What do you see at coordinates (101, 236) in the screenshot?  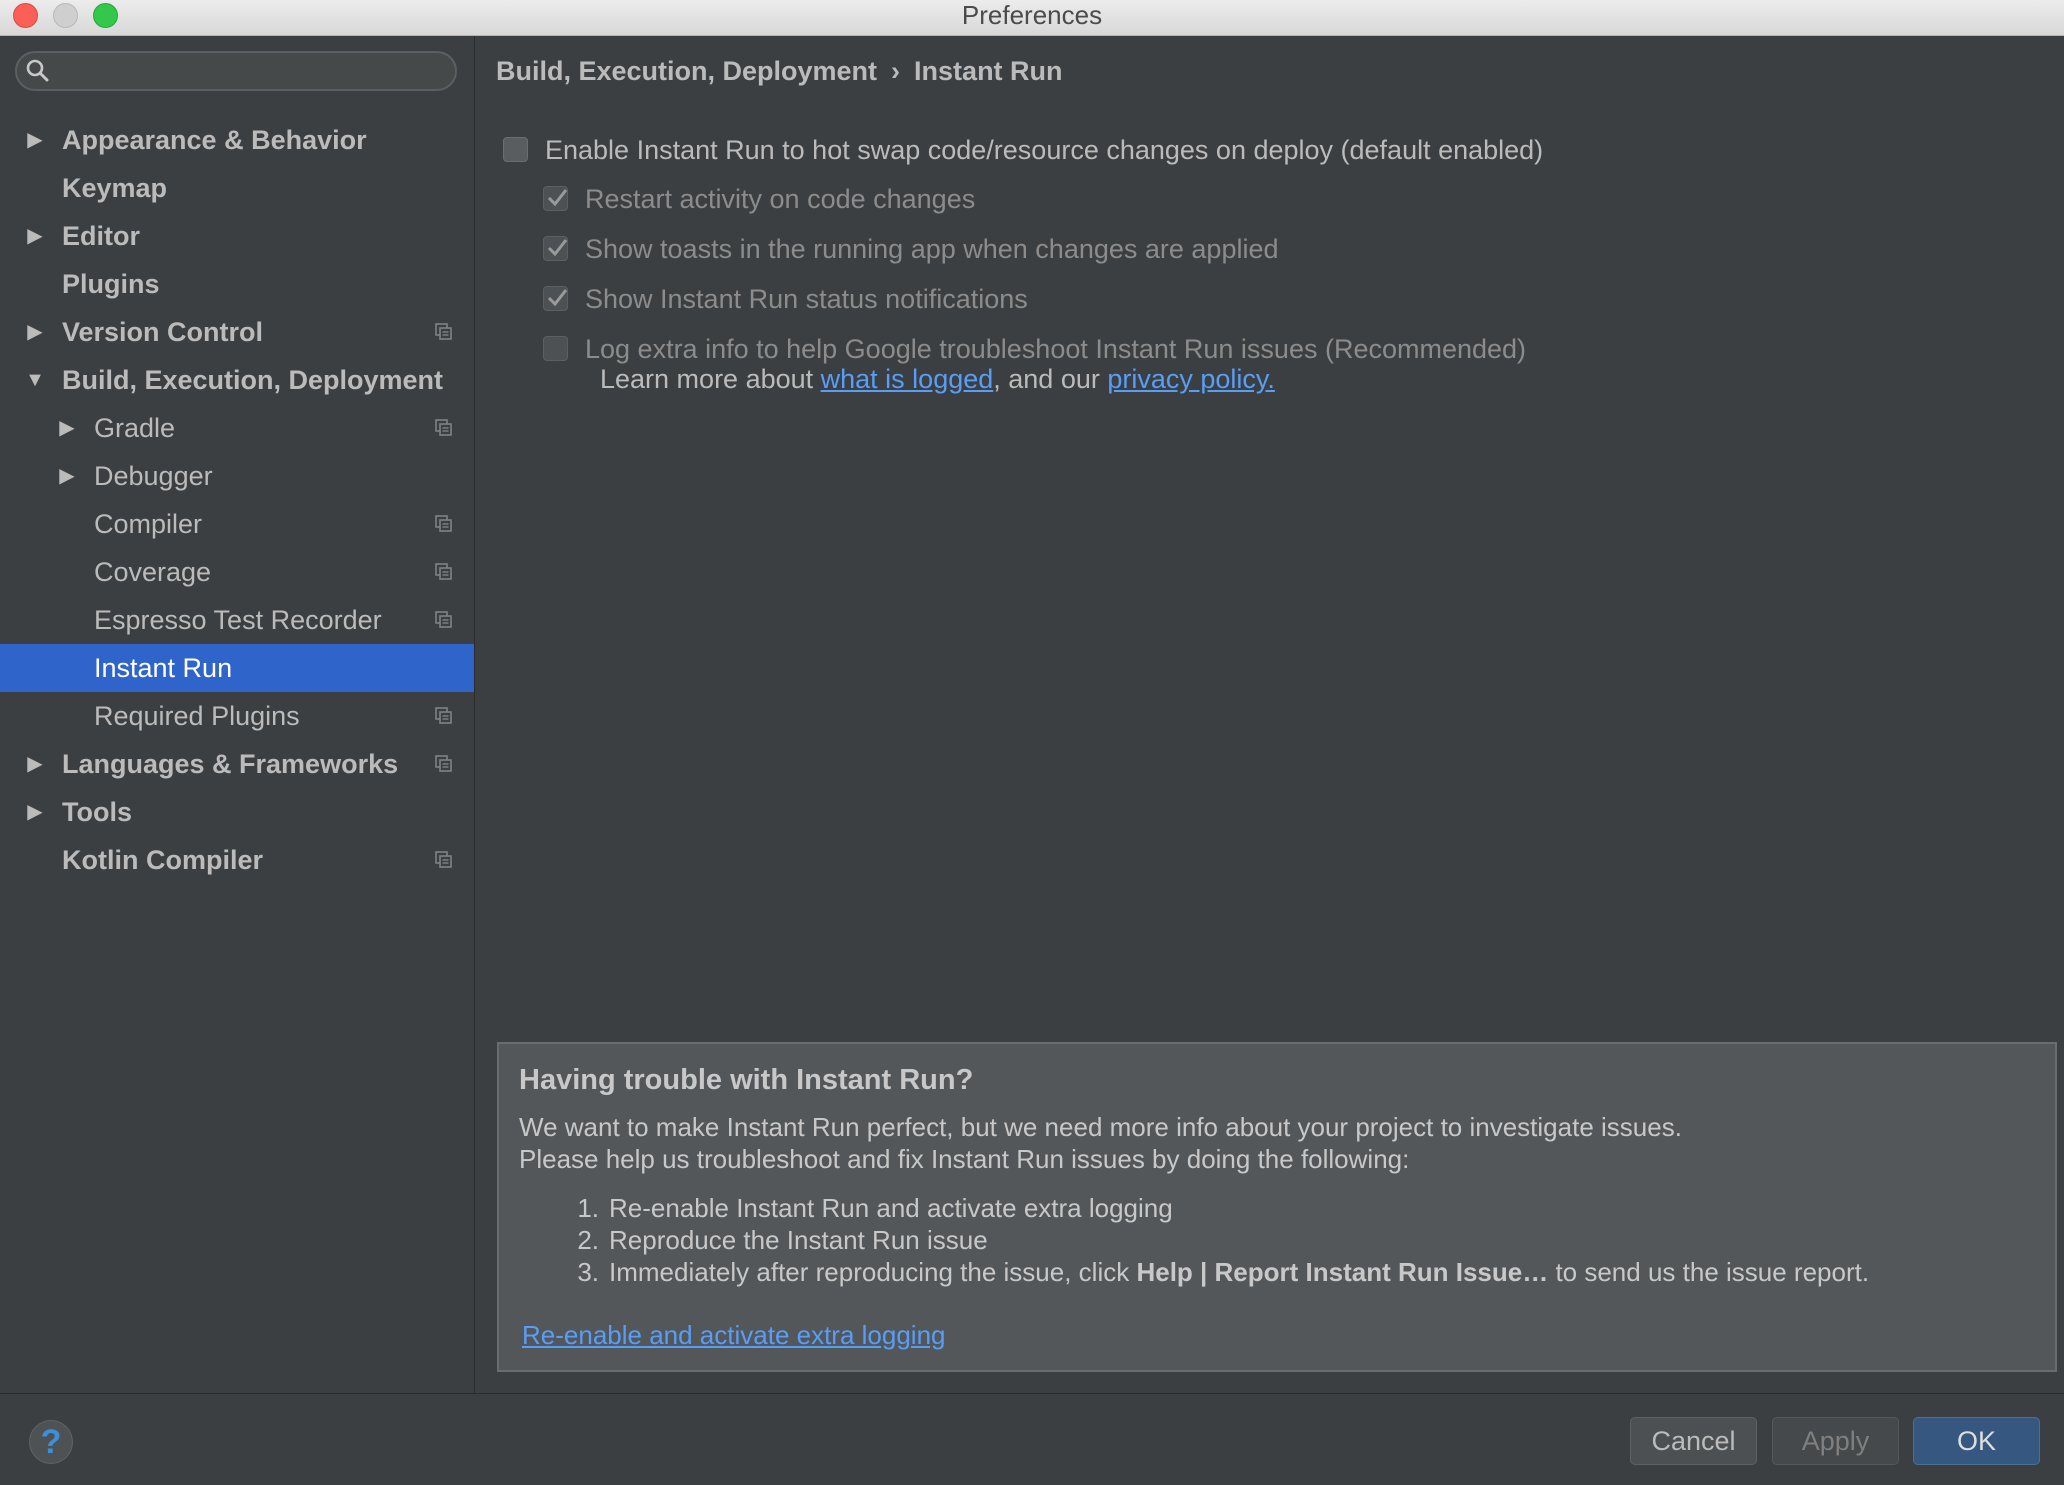 I see `sidebar-item-label: Editor` at bounding box center [101, 236].